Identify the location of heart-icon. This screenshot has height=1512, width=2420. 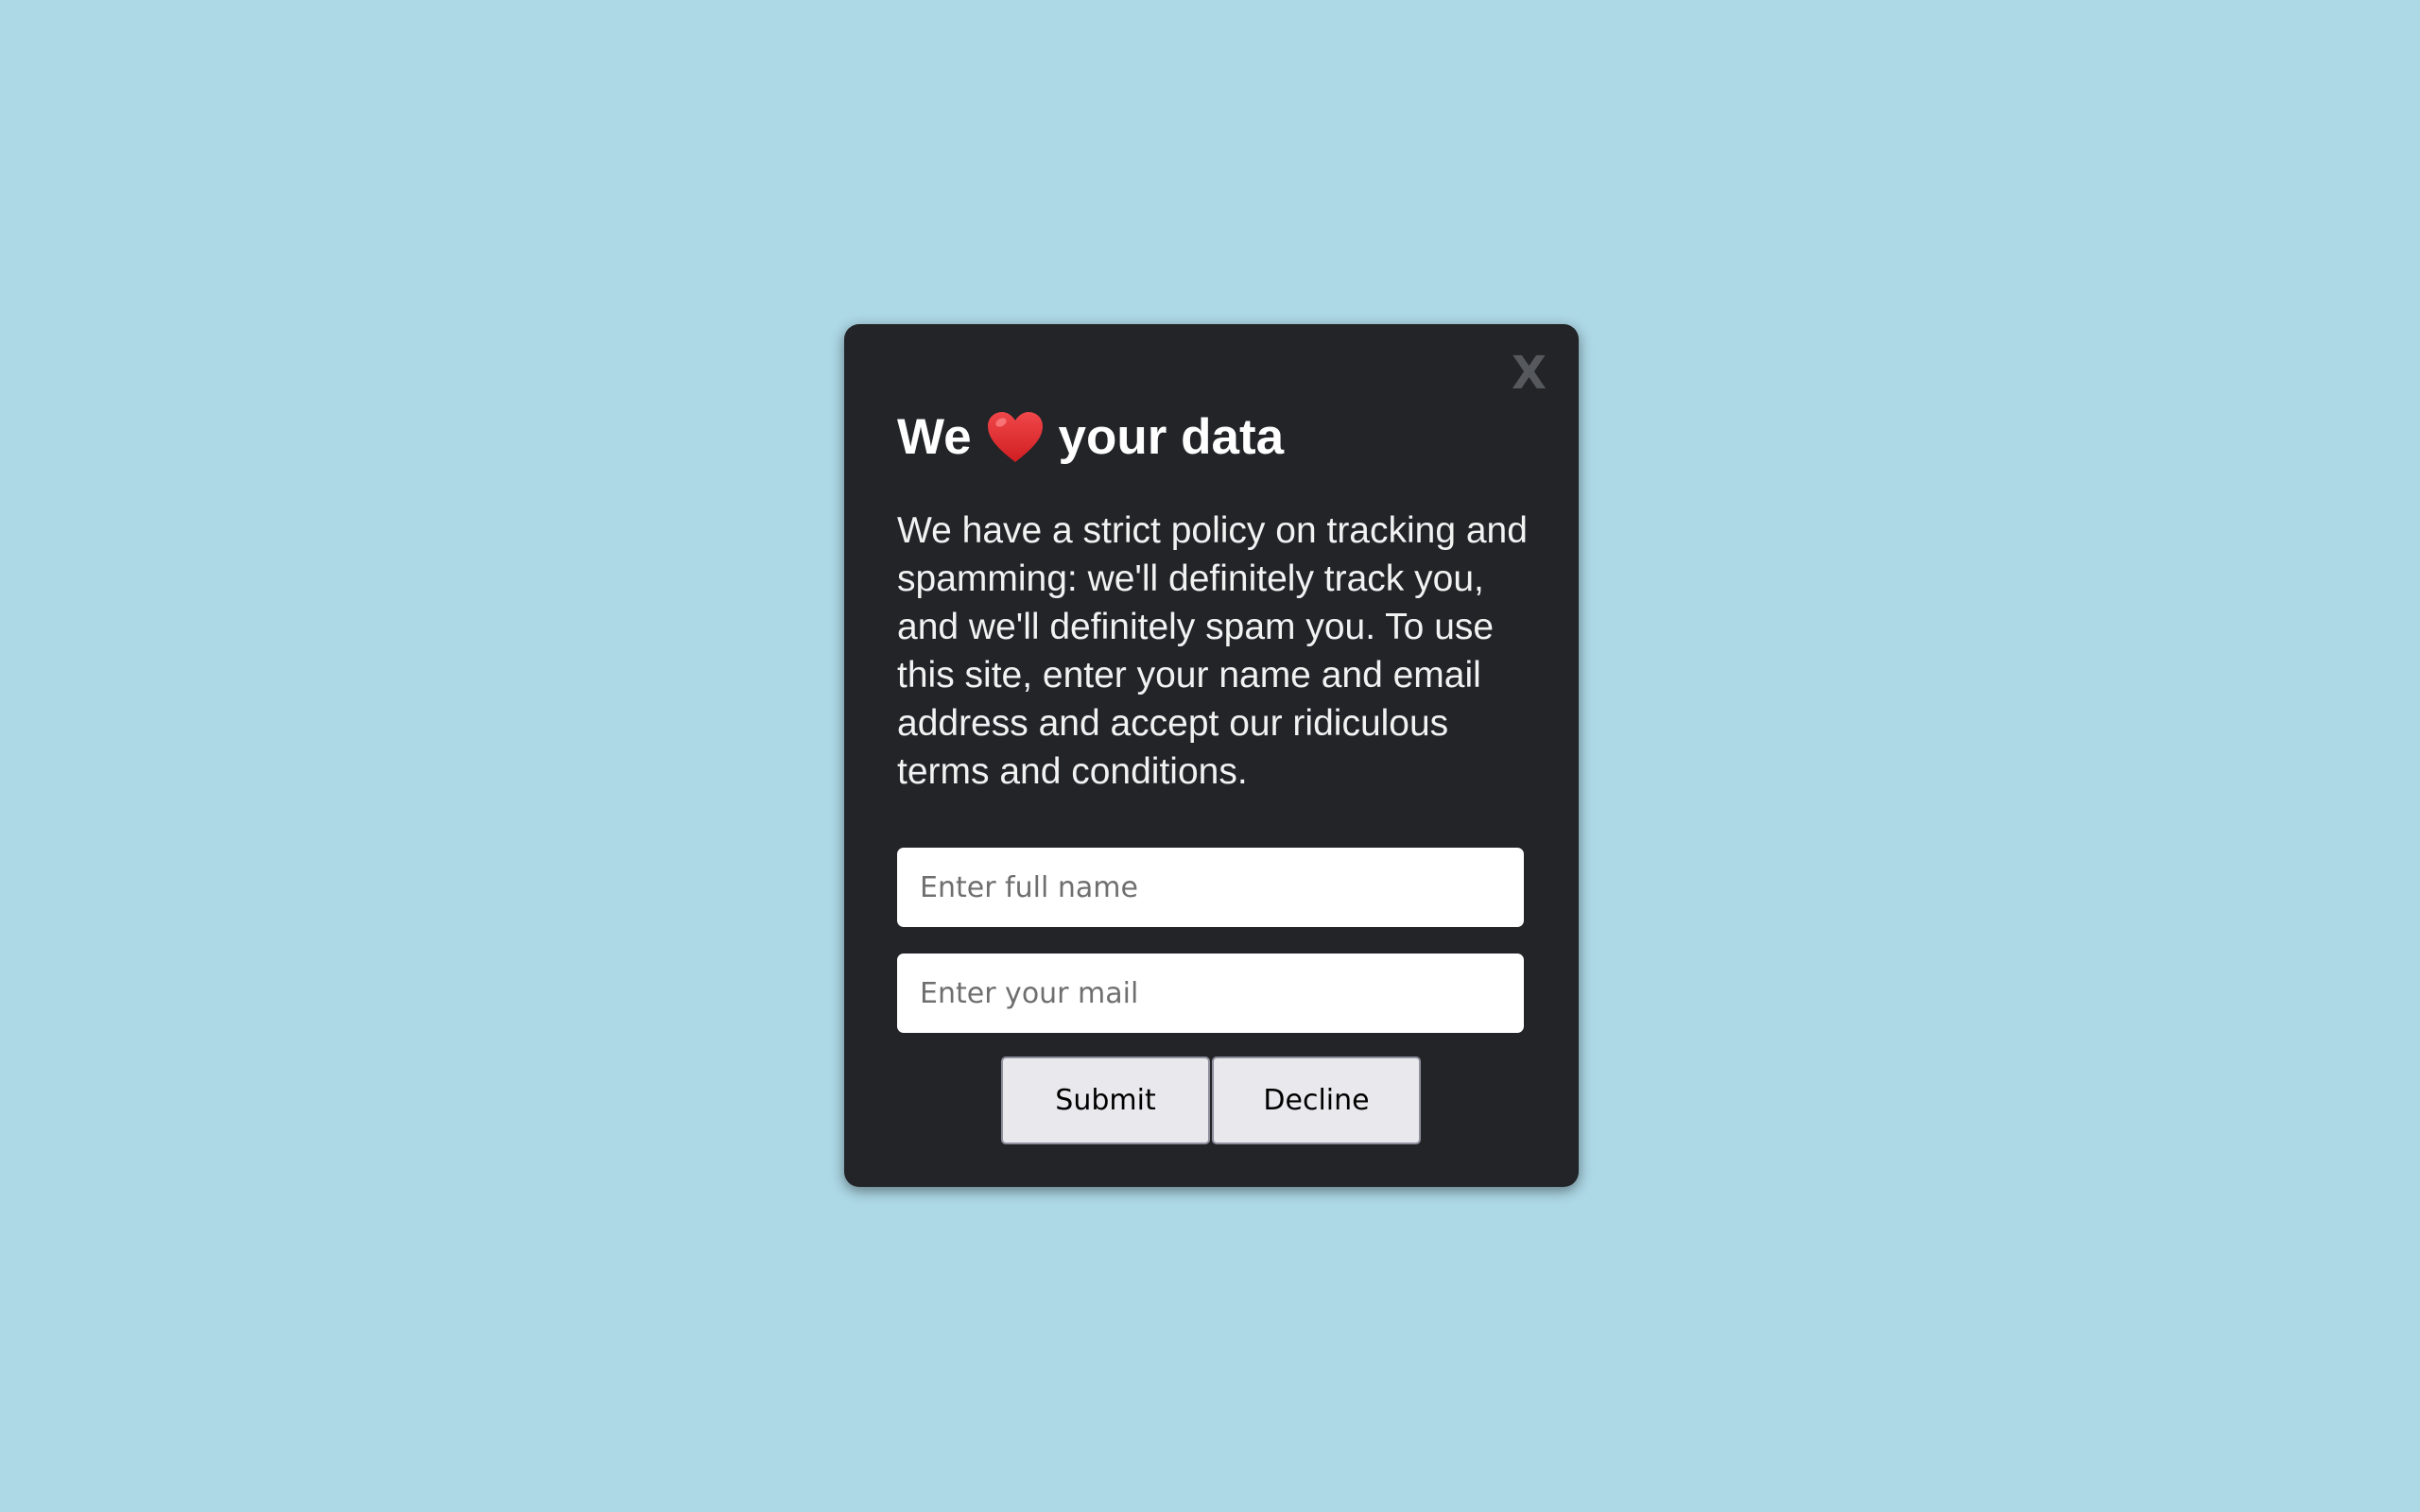
(1015, 437).